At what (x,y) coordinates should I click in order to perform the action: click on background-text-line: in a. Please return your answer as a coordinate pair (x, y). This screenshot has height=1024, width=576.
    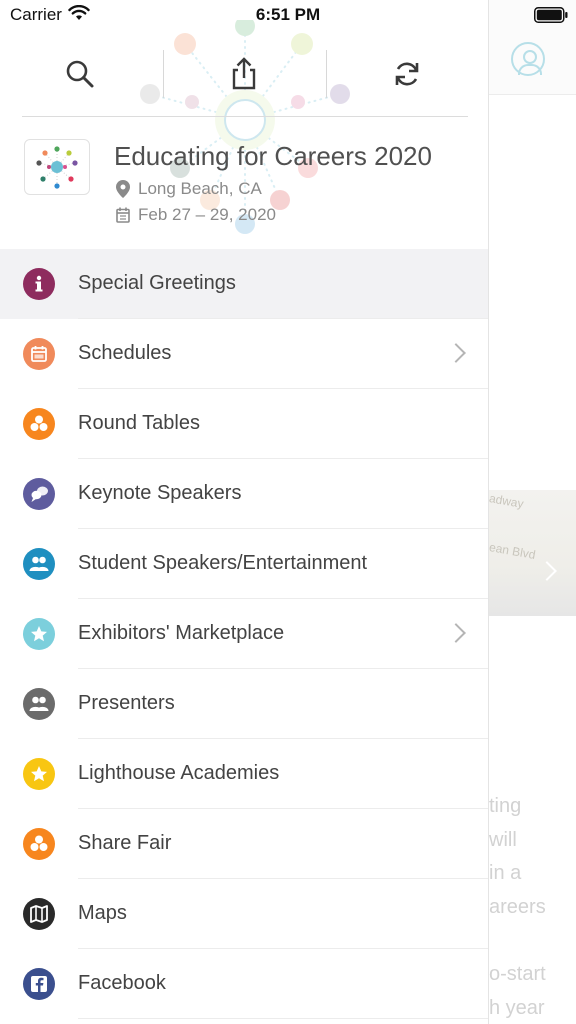
    Looking at the image, I should click on (505, 873).